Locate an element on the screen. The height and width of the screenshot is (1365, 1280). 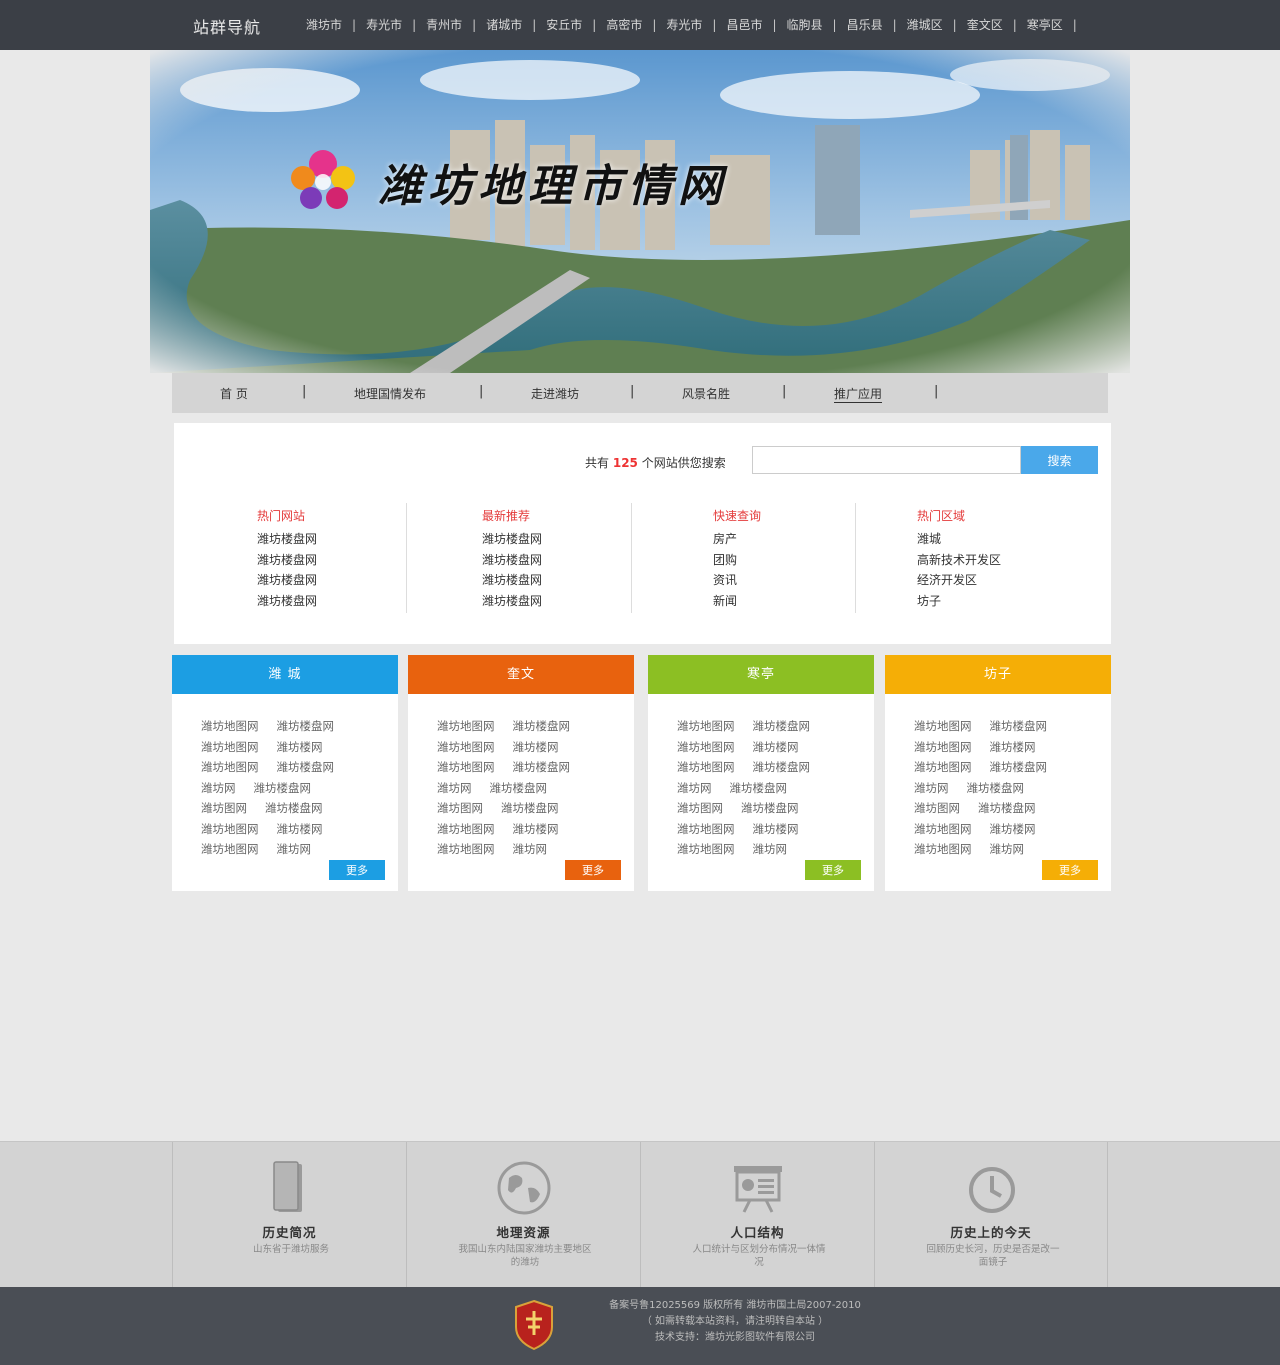
nav-item-about-weifang: 走进潍坊 is located at coordinates (555, 393).